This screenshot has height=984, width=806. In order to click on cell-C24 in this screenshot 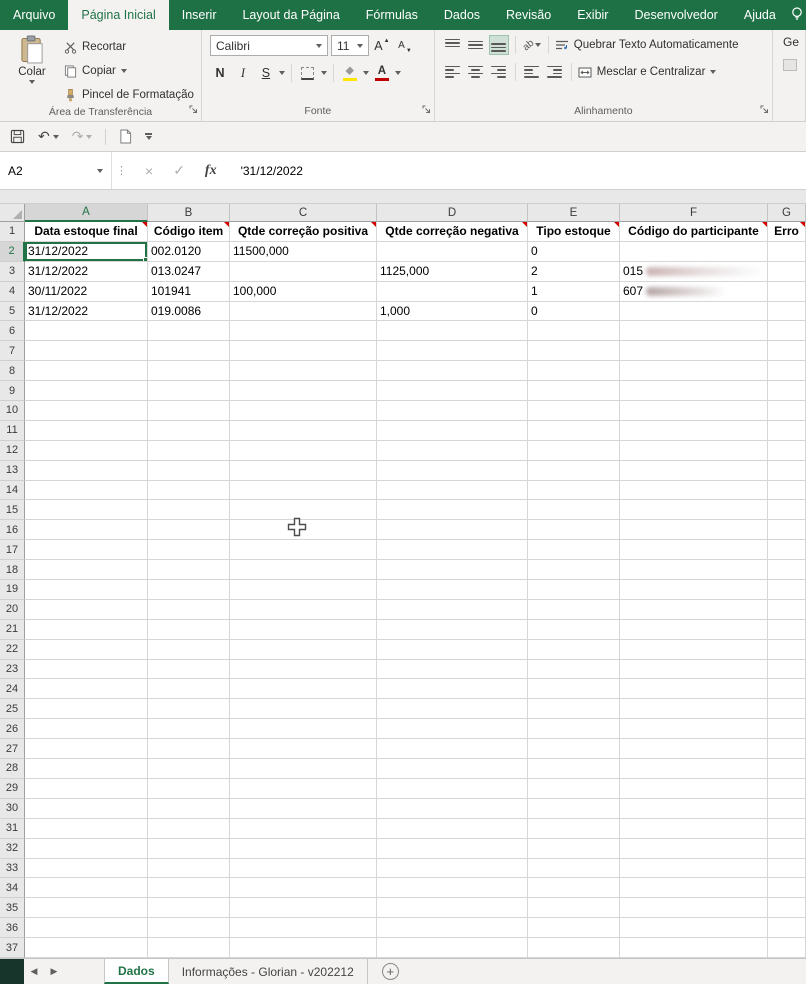, I will do `click(303, 689)`.